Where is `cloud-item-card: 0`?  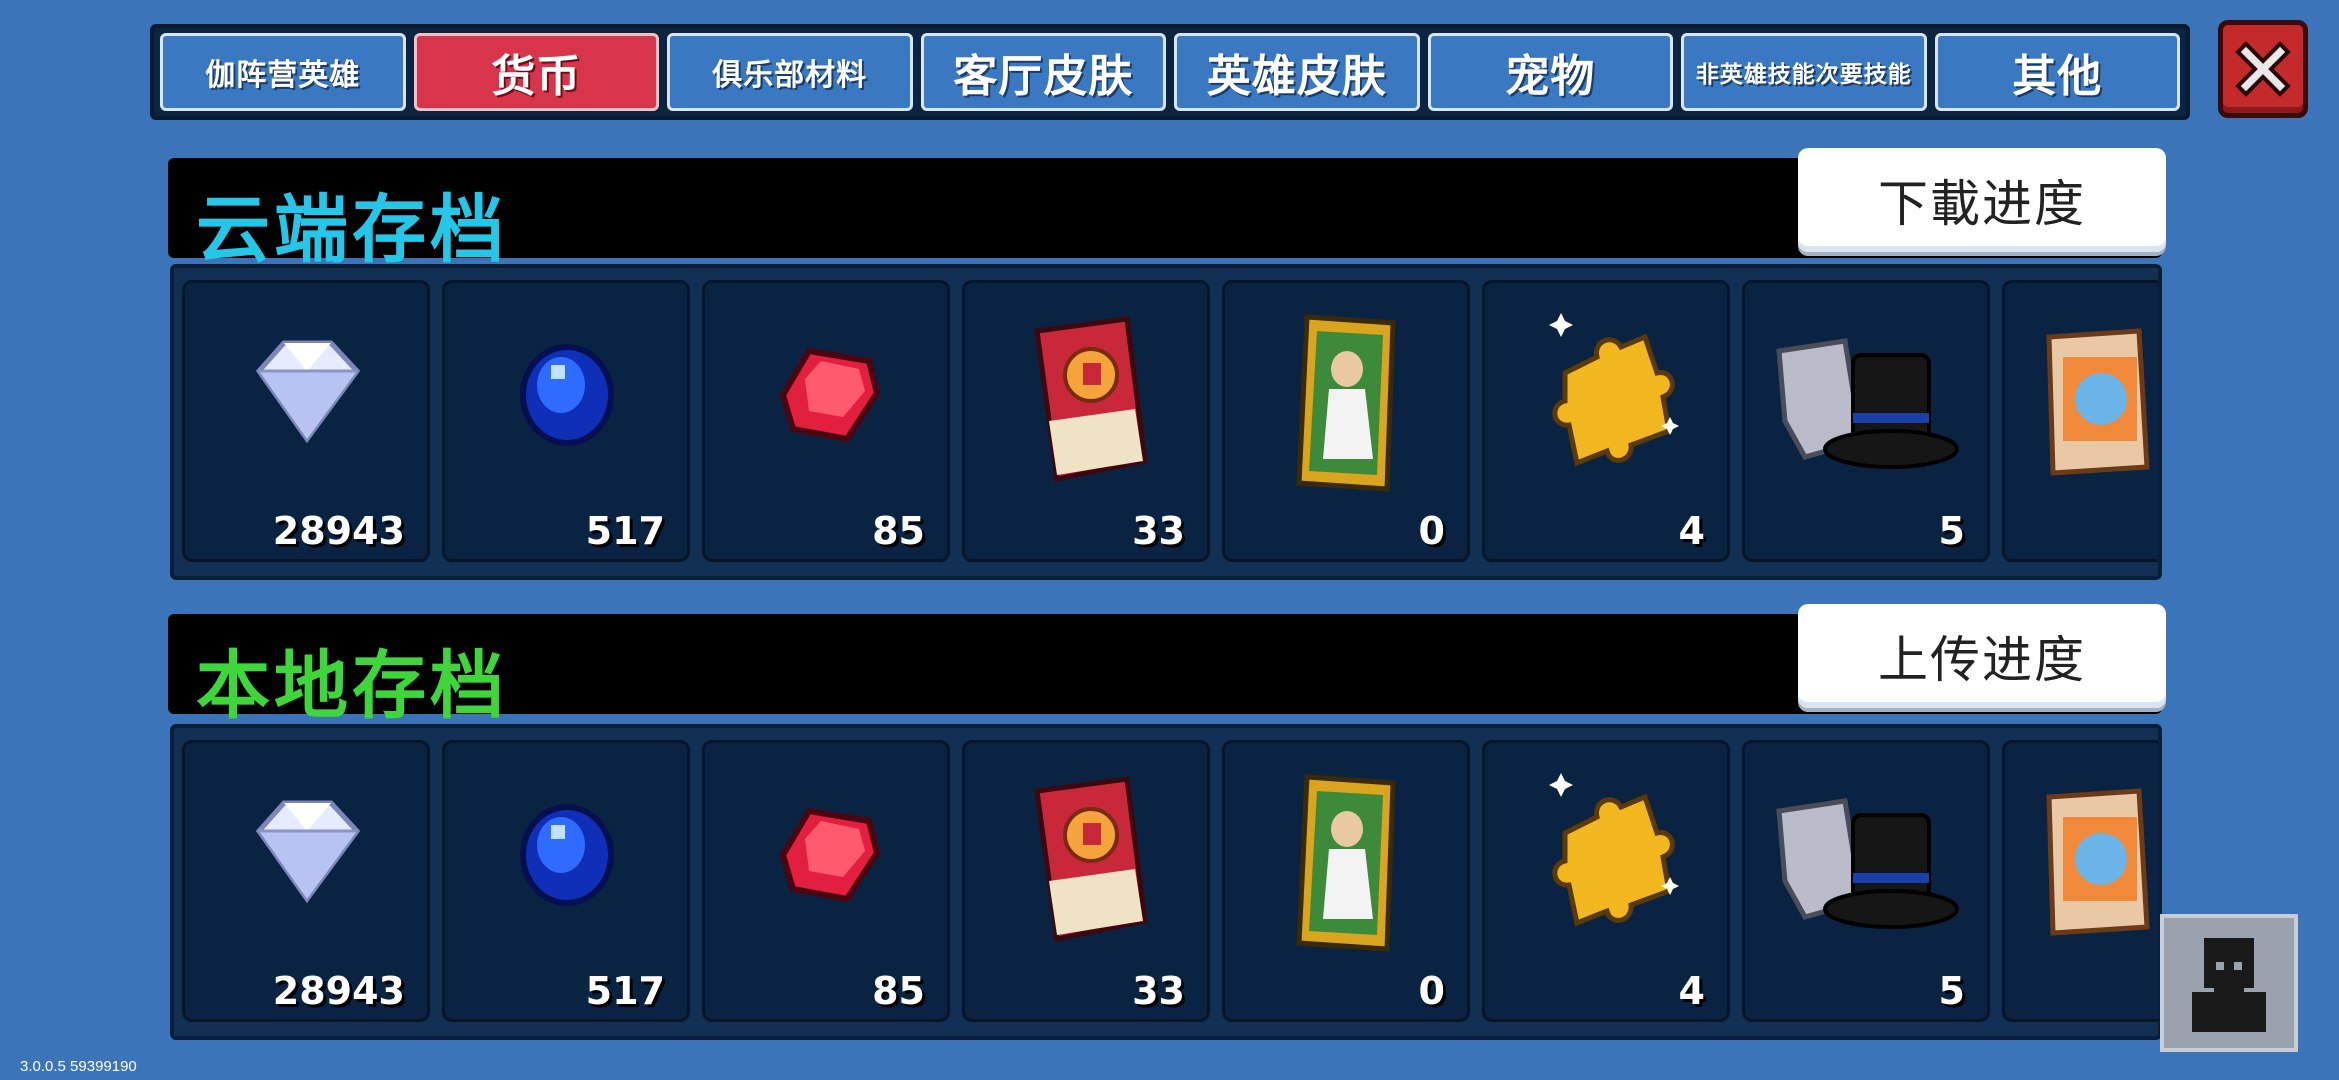
cloud-item-card: 0 is located at coordinates (1346, 421).